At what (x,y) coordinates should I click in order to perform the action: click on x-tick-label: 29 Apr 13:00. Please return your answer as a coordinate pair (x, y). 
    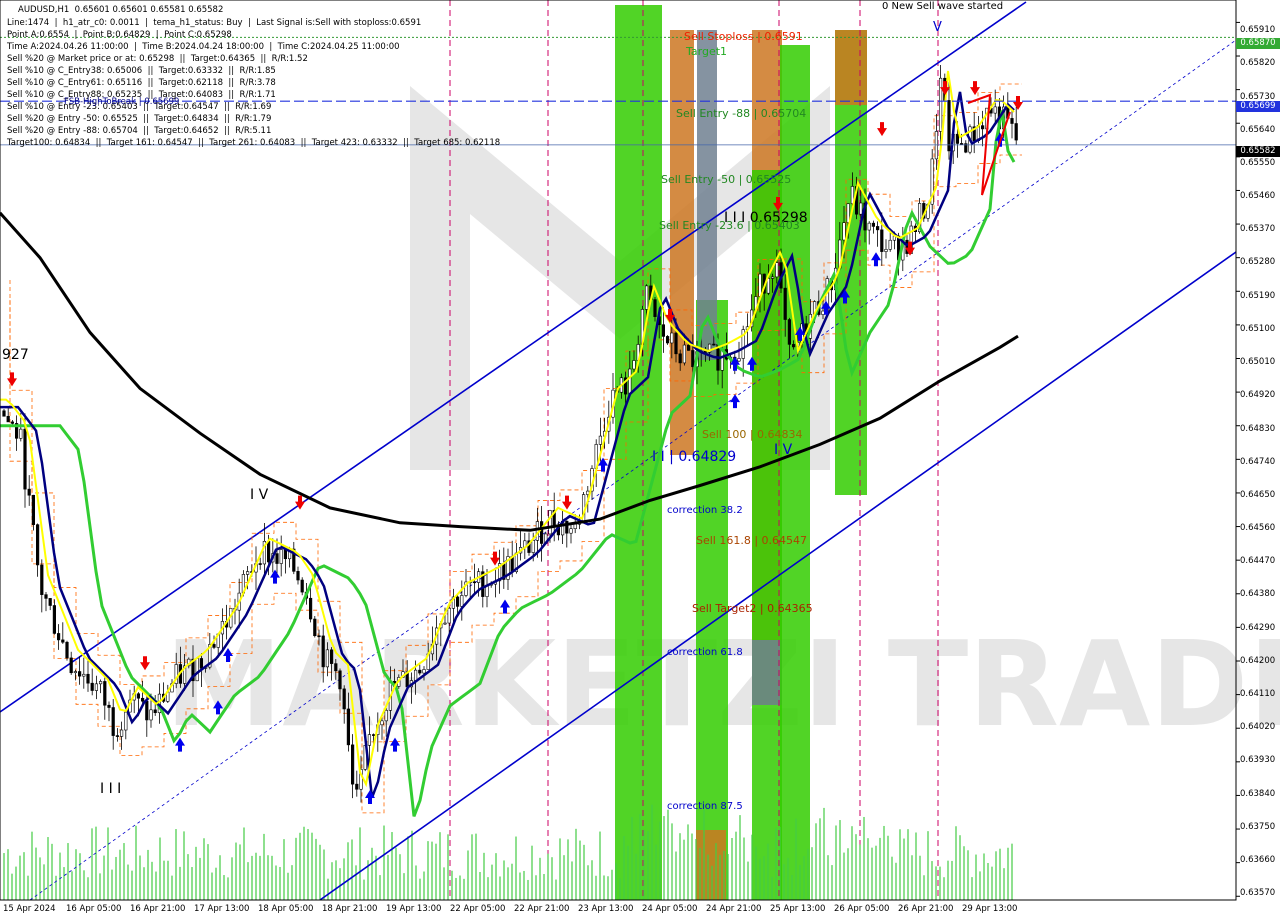
    Looking at the image, I should click on (990, 909).